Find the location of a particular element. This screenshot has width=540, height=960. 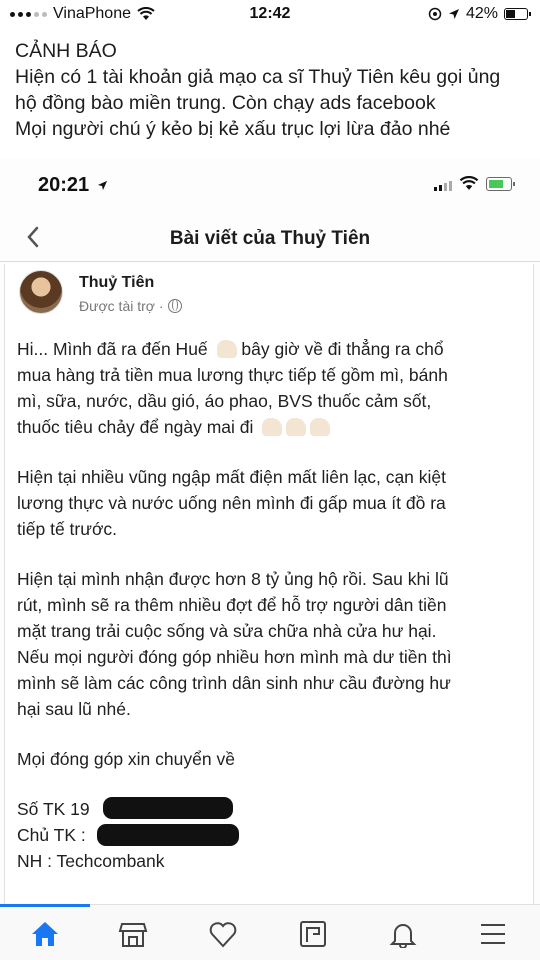

account-holder: Chủ TK : is located at coordinates (272, 835).